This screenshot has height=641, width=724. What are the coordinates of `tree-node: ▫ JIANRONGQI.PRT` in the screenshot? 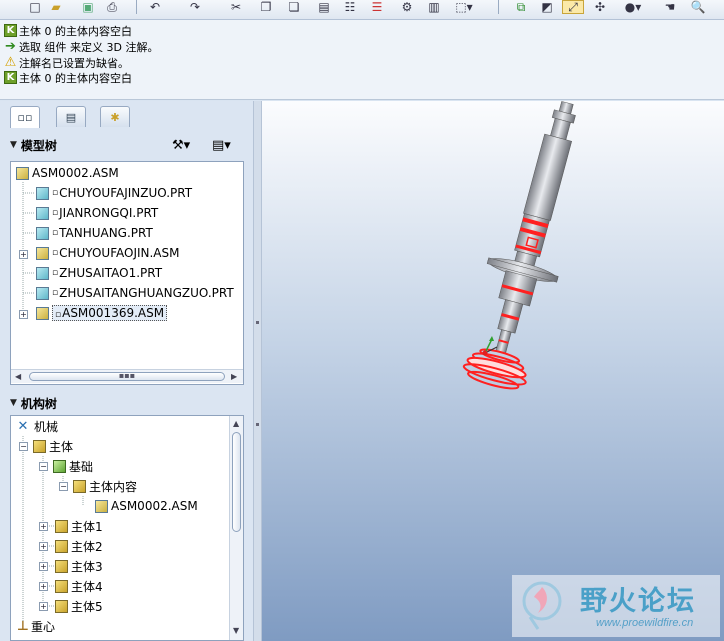 It's located at (97, 213).